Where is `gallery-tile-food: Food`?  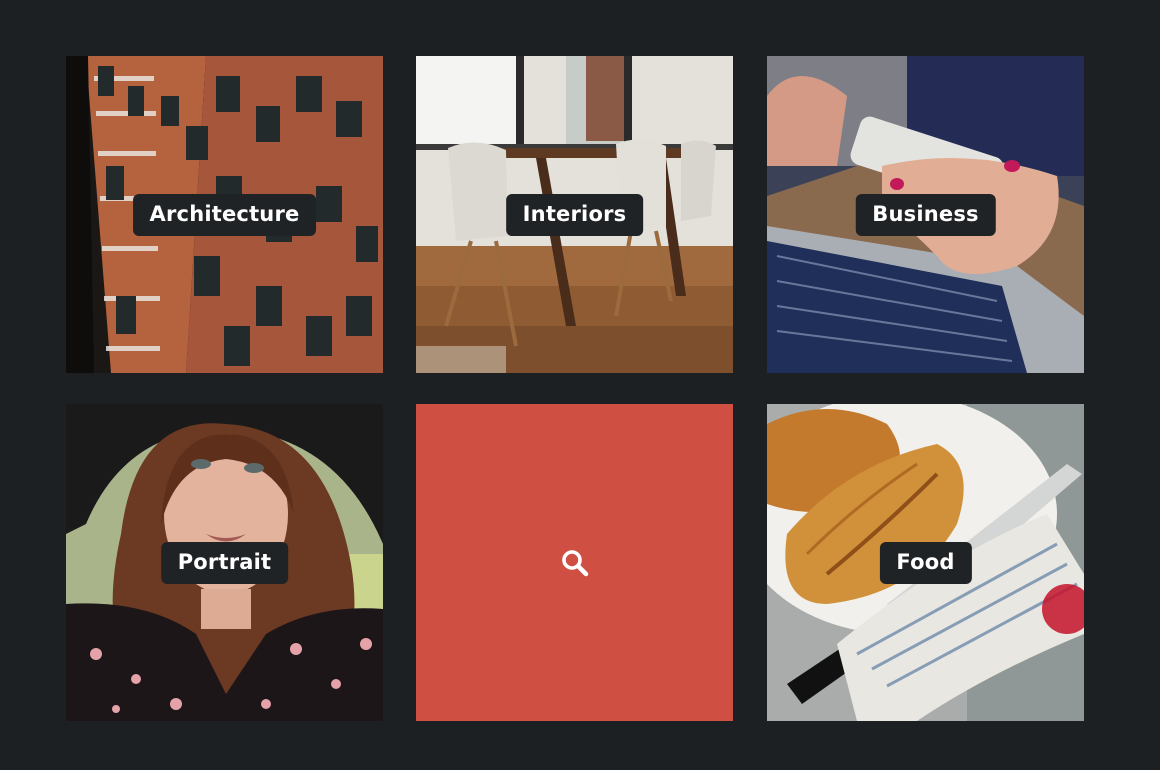
gallery-tile-food: Food is located at coordinates (925, 562).